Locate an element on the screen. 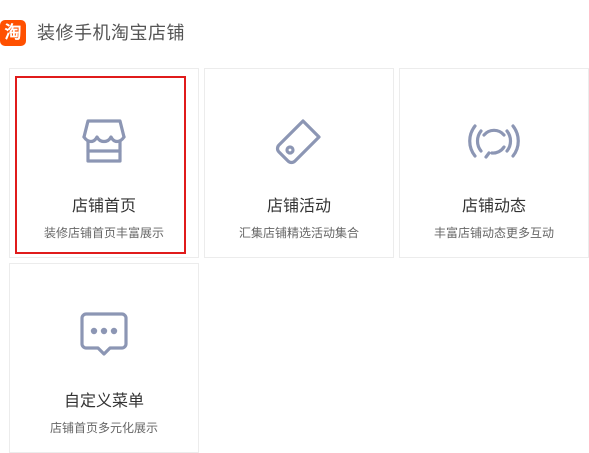 The image size is (589, 453). taobao-logo-icon: 淘 is located at coordinates (13, 33).